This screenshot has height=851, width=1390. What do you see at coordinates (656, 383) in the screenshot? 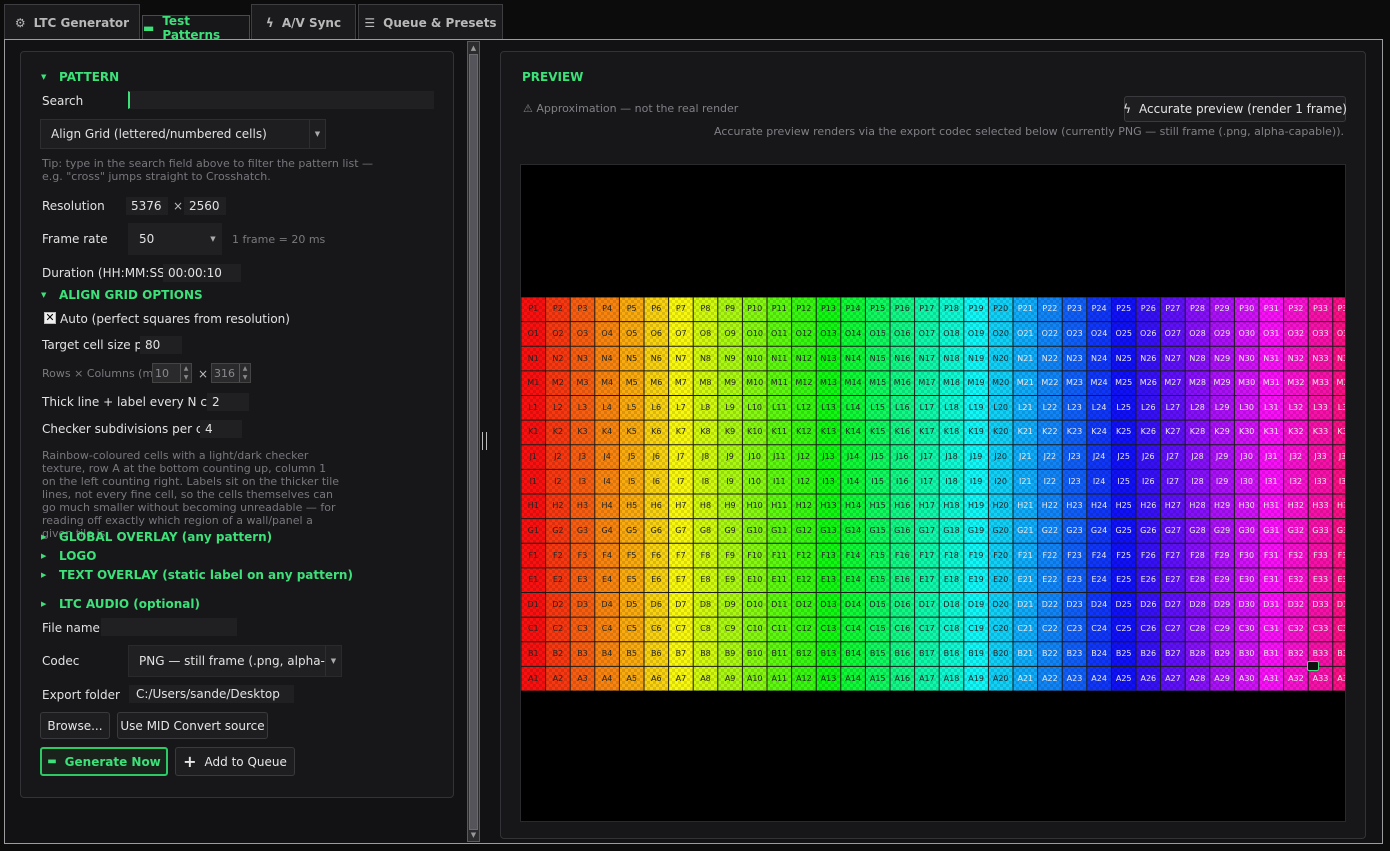
I see `grid-cell-label: M6` at bounding box center [656, 383].